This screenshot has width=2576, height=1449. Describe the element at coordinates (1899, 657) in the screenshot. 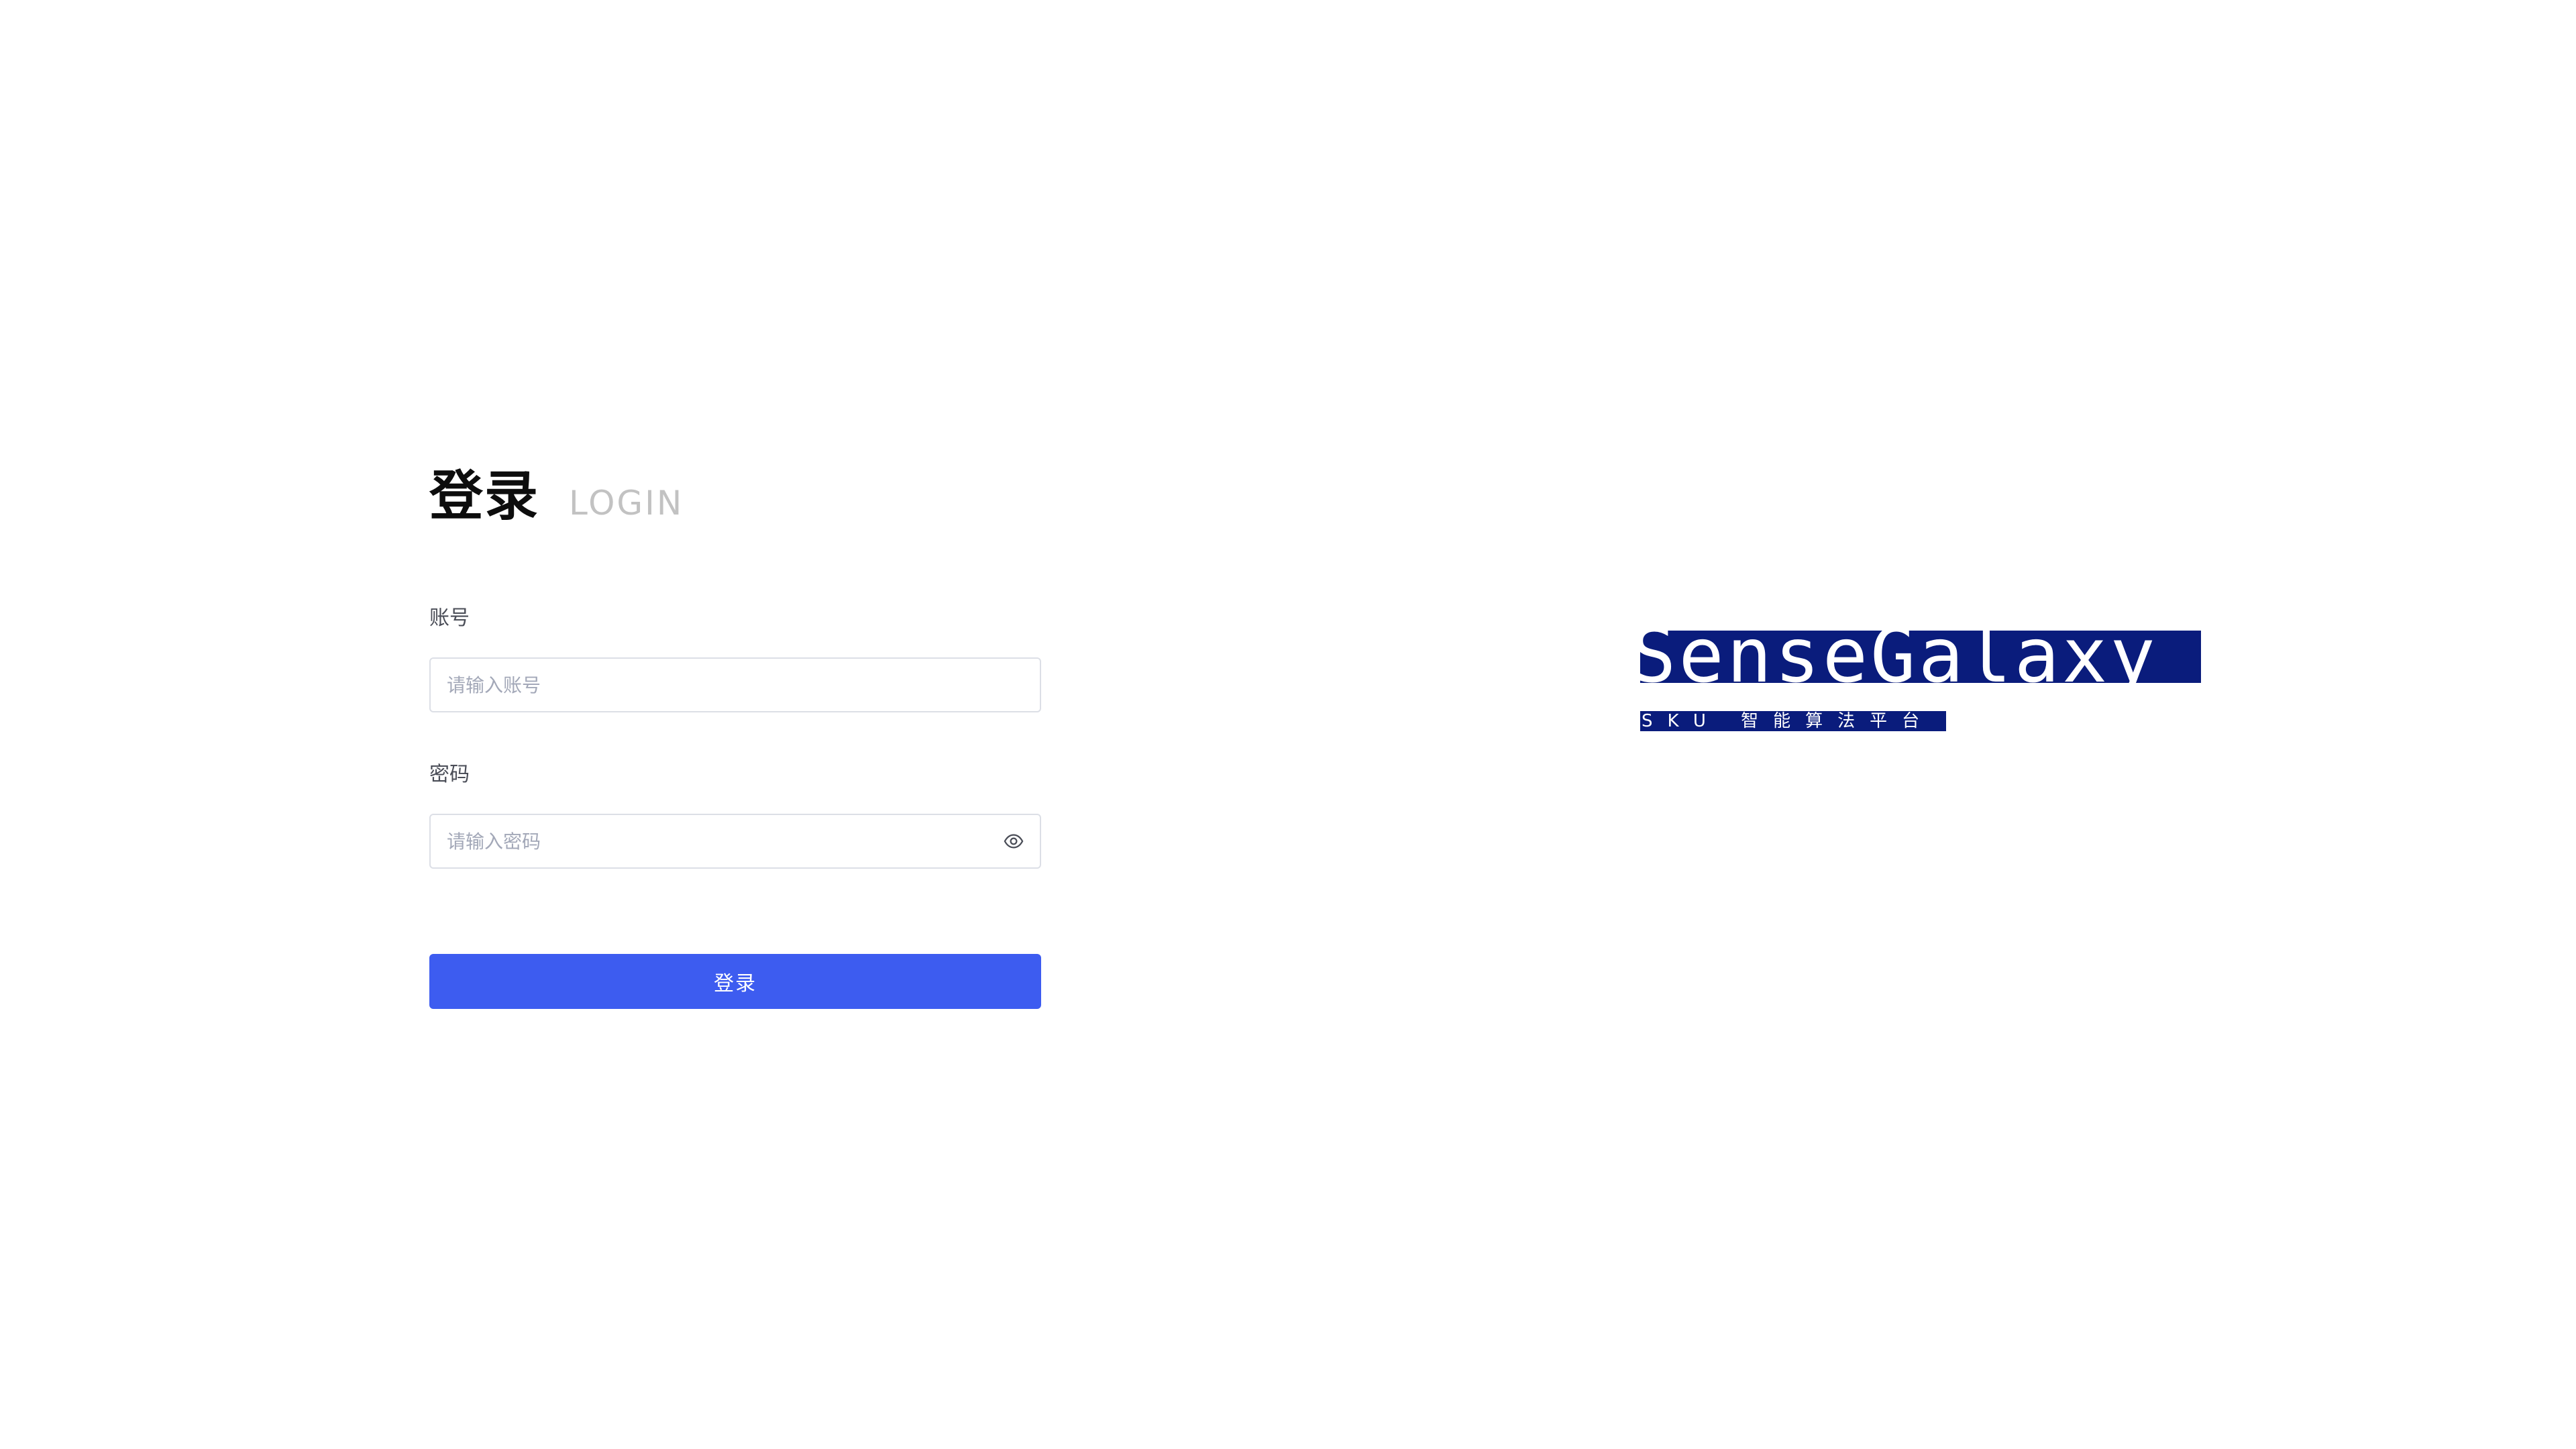

I see `logo-wordmark: SenseGalaxy` at that location.